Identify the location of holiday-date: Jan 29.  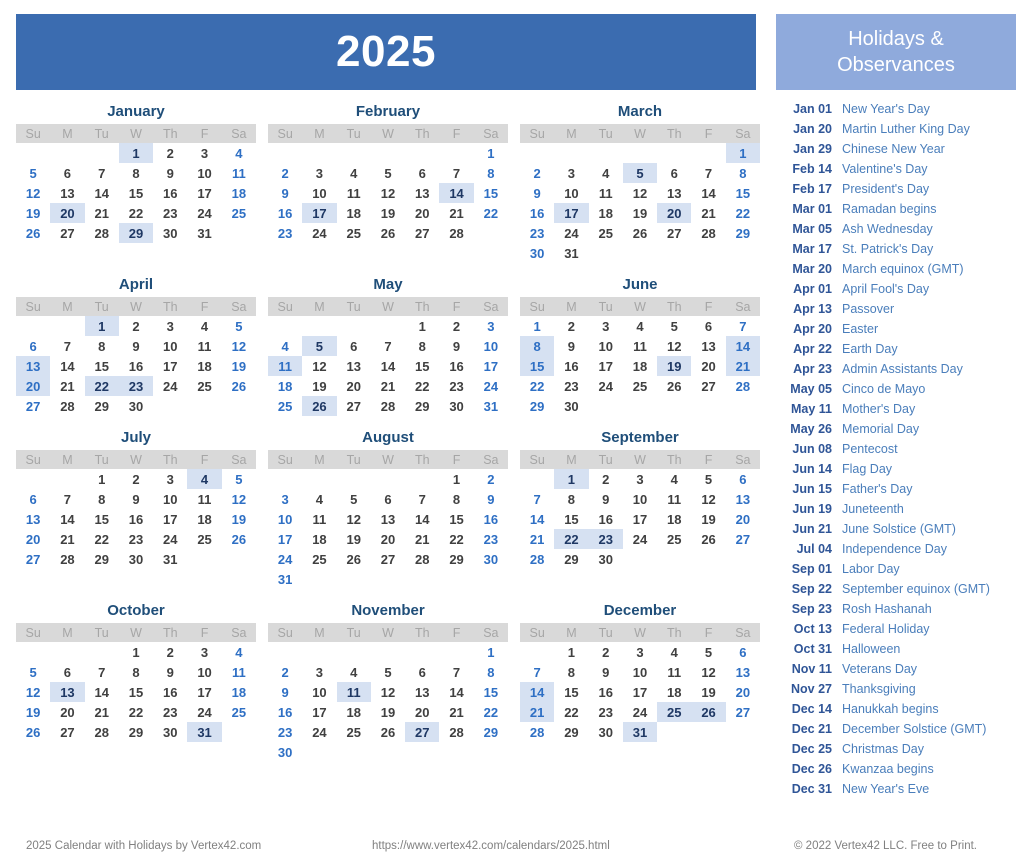
(812, 149).